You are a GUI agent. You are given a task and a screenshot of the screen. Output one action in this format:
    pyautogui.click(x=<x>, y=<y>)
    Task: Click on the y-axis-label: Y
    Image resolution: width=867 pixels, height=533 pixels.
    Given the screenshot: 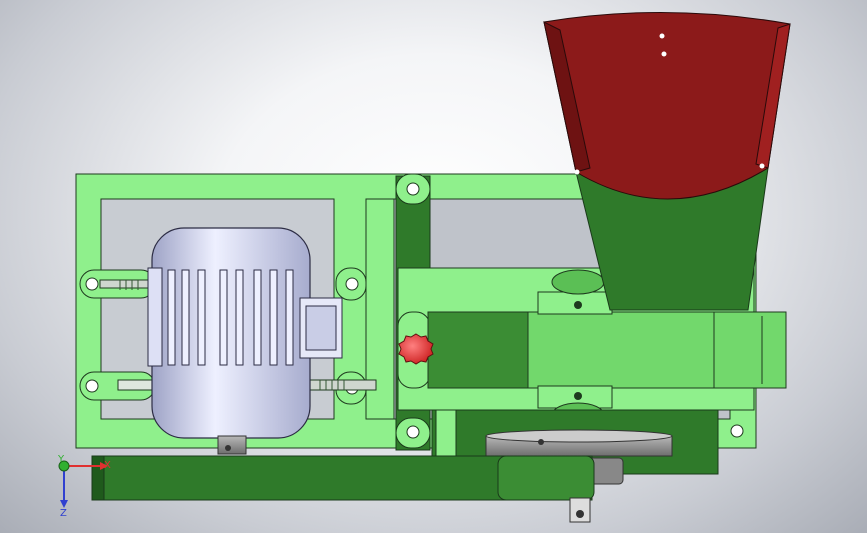 What is the action you would take?
    pyautogui.click(x=61, y=459)
    